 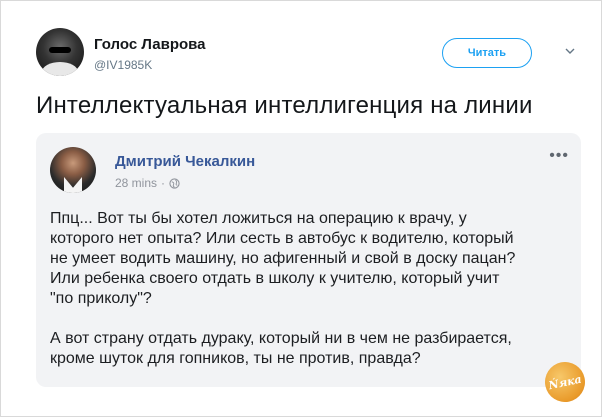 What do you see at coordinates (123, 65) in the screenshot?
I see `author-handle: @IV1985K` at bounding box center [123, 65].